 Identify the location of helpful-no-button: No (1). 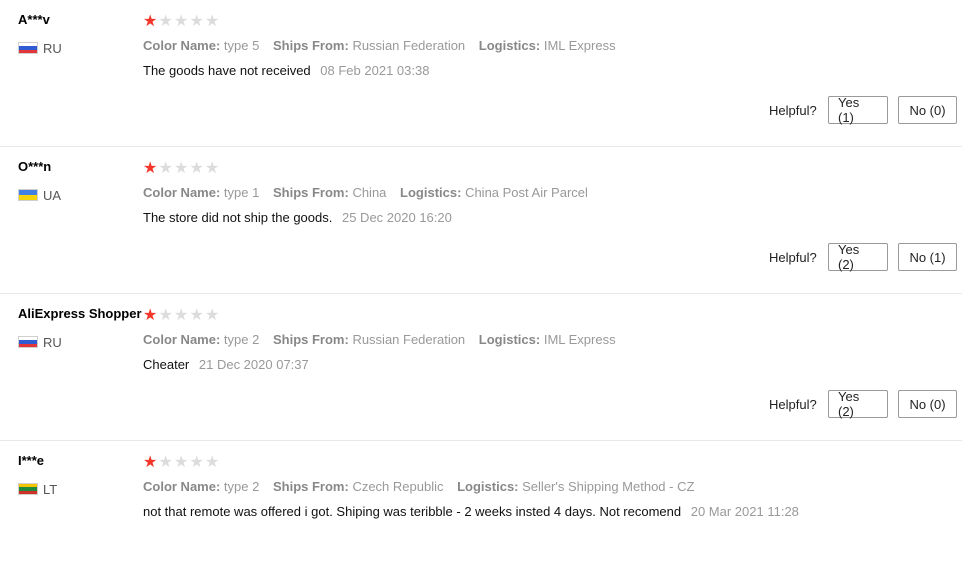
(927, 257).